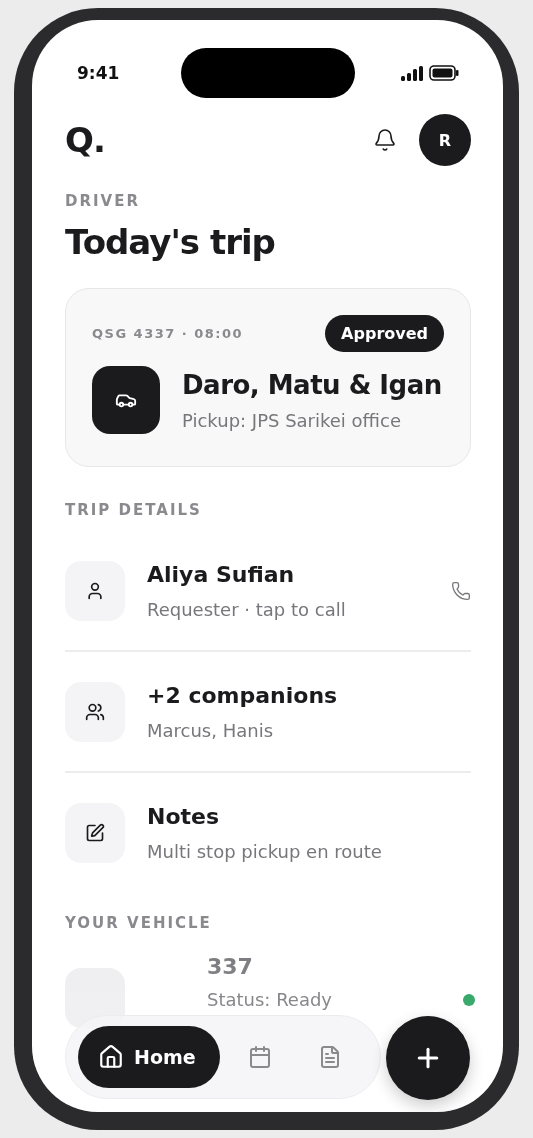 The width and height of the screenshot is (533, 1138). I want to click on status-dot, so click(469, 1000).